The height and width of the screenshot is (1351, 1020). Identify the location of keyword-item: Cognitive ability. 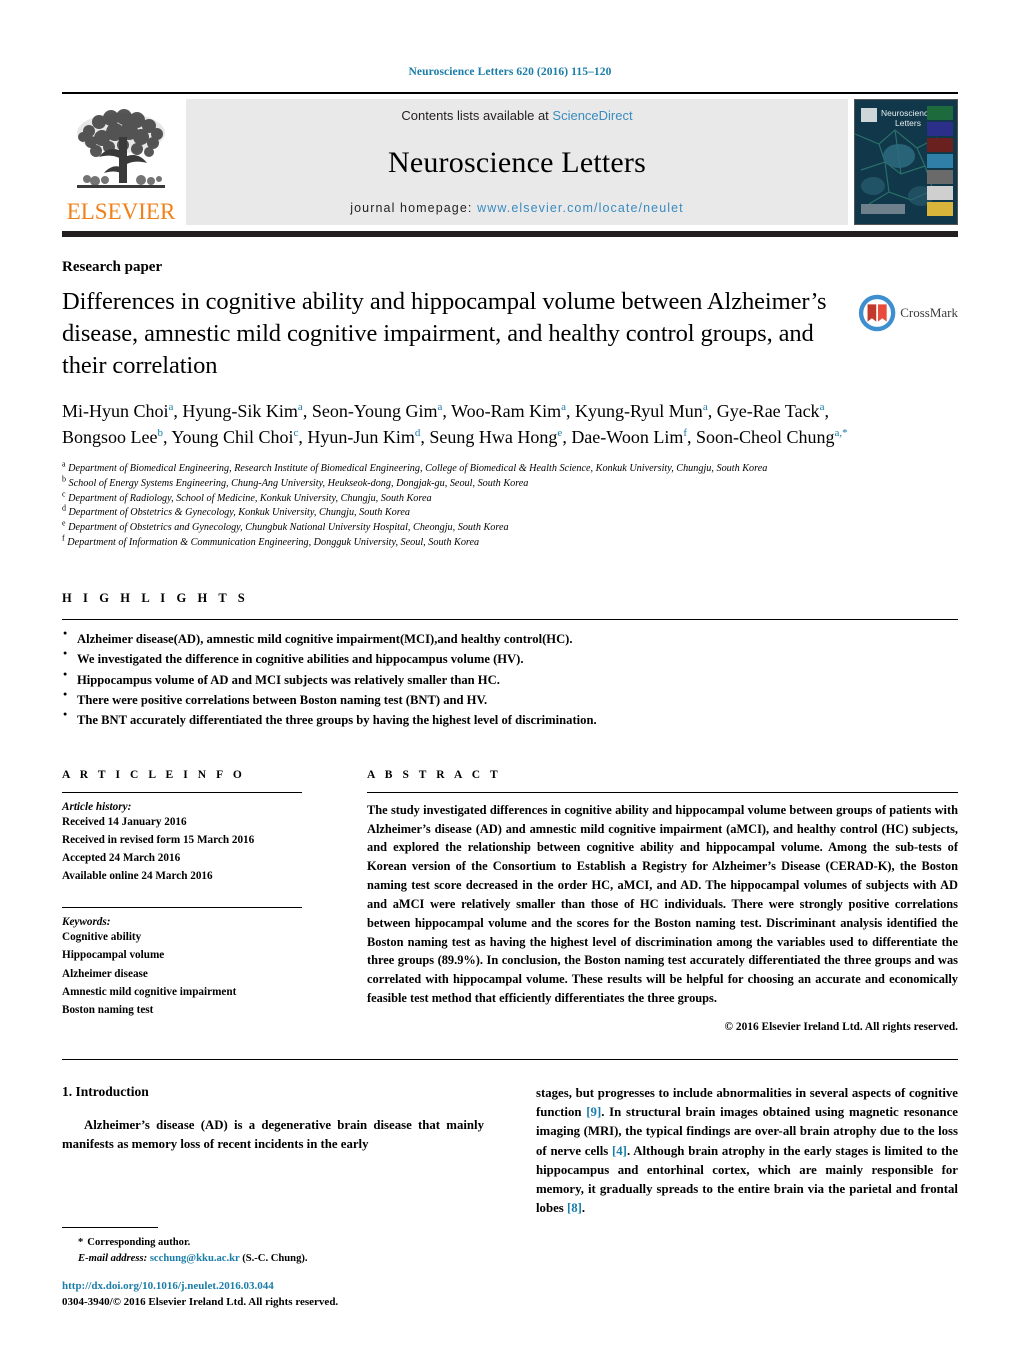
(102, 937).